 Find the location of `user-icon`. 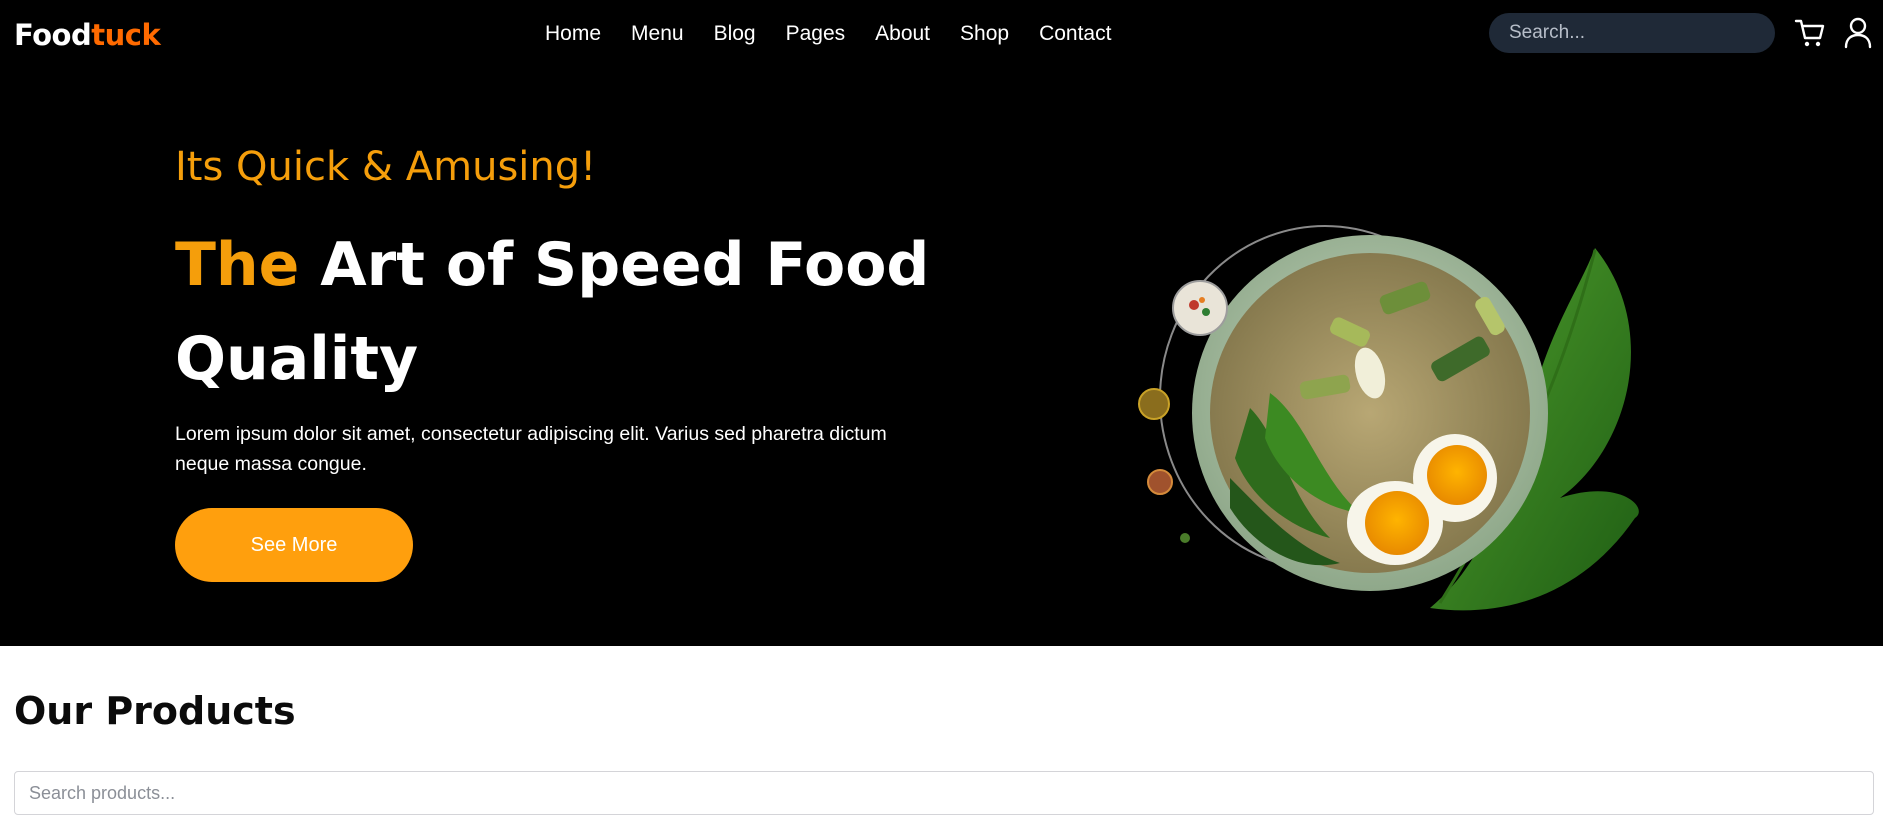

user-icon is located at coordinates (1858, 33).